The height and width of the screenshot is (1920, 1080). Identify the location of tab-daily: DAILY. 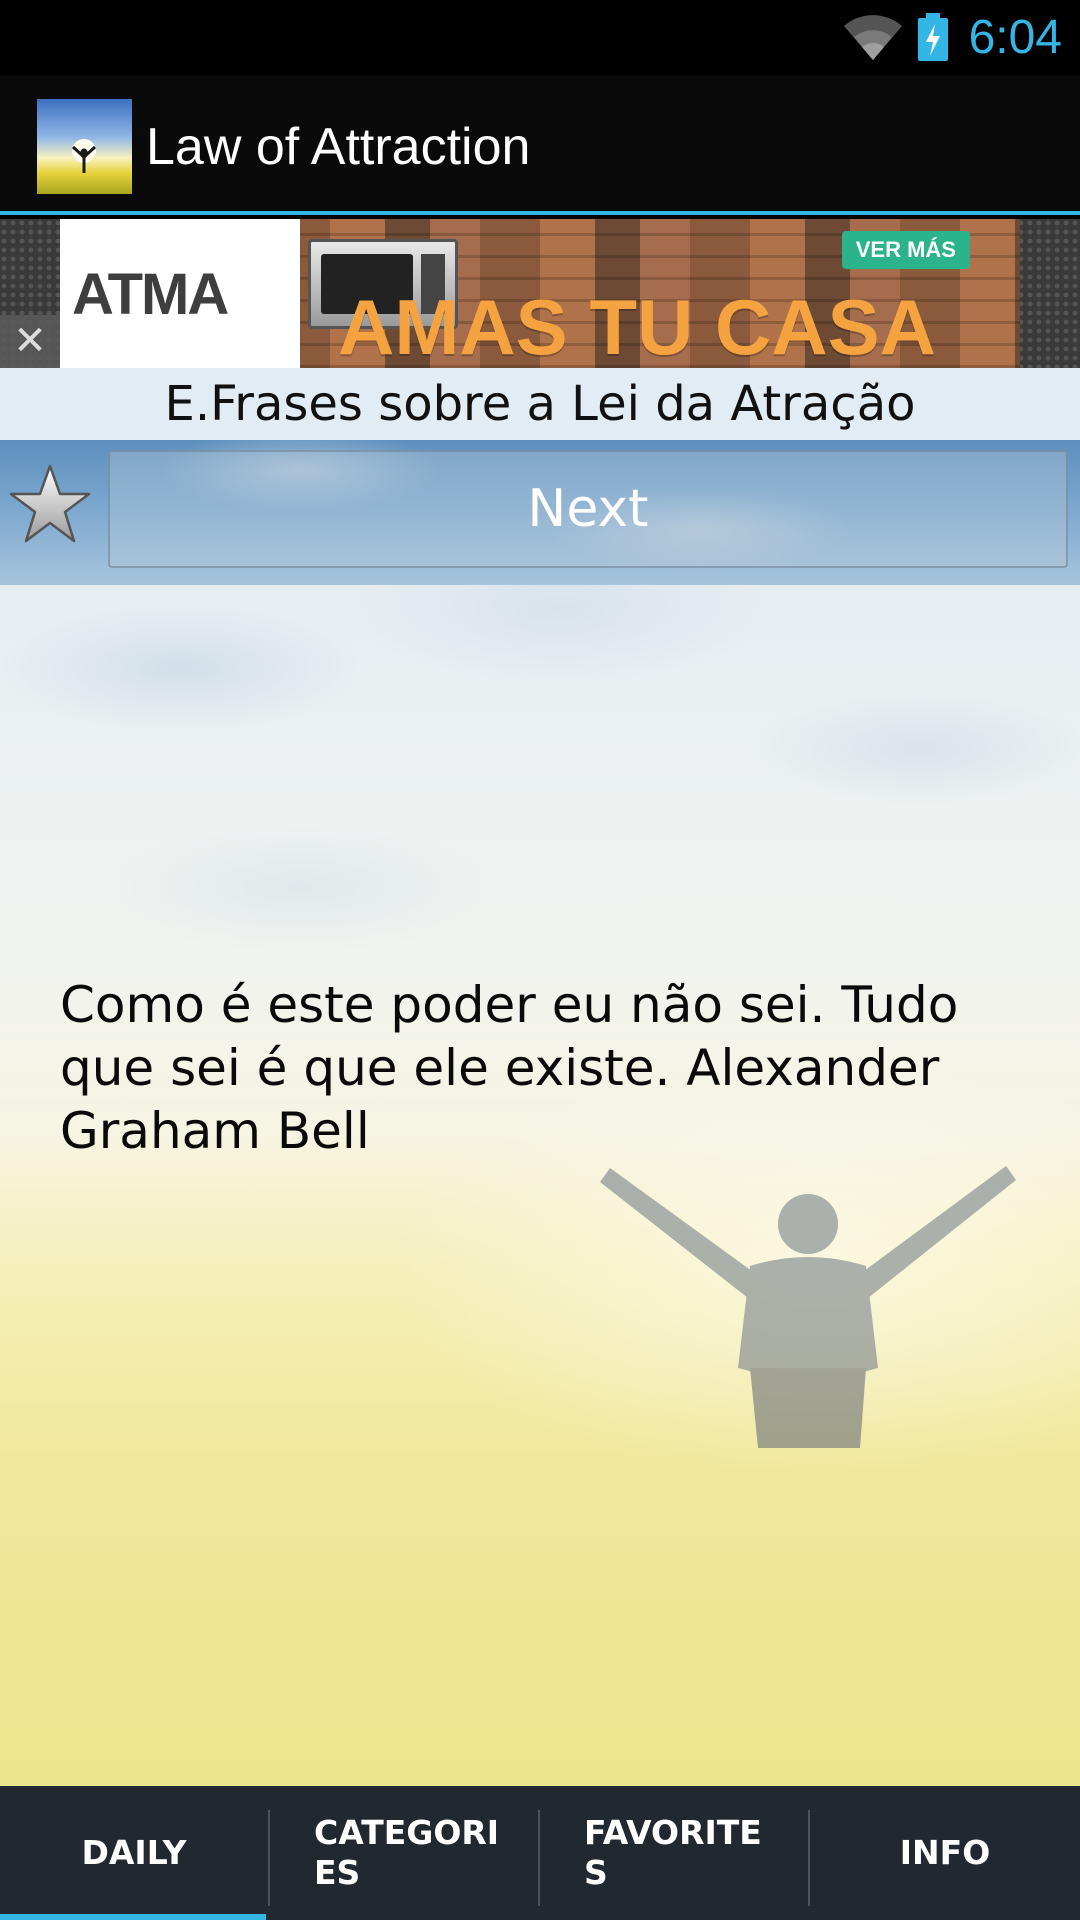
(134, 1853).